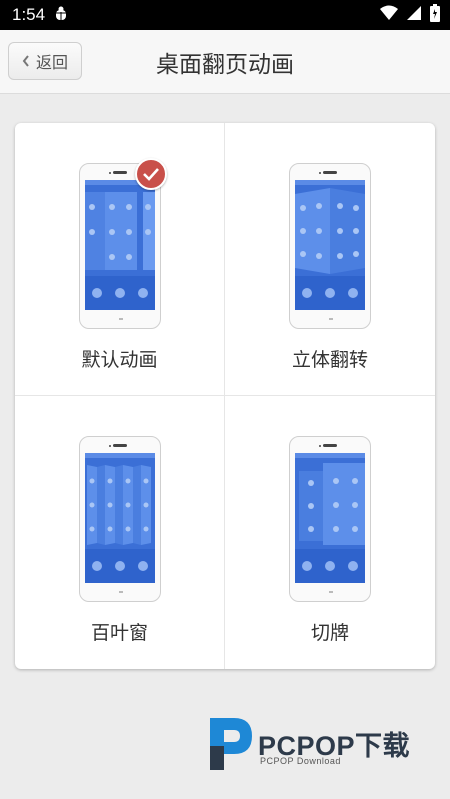  What do you see at coordinates (29, 14) in the screenshot?
I see `status-time: 1:54` at bounding box center [29, 14].